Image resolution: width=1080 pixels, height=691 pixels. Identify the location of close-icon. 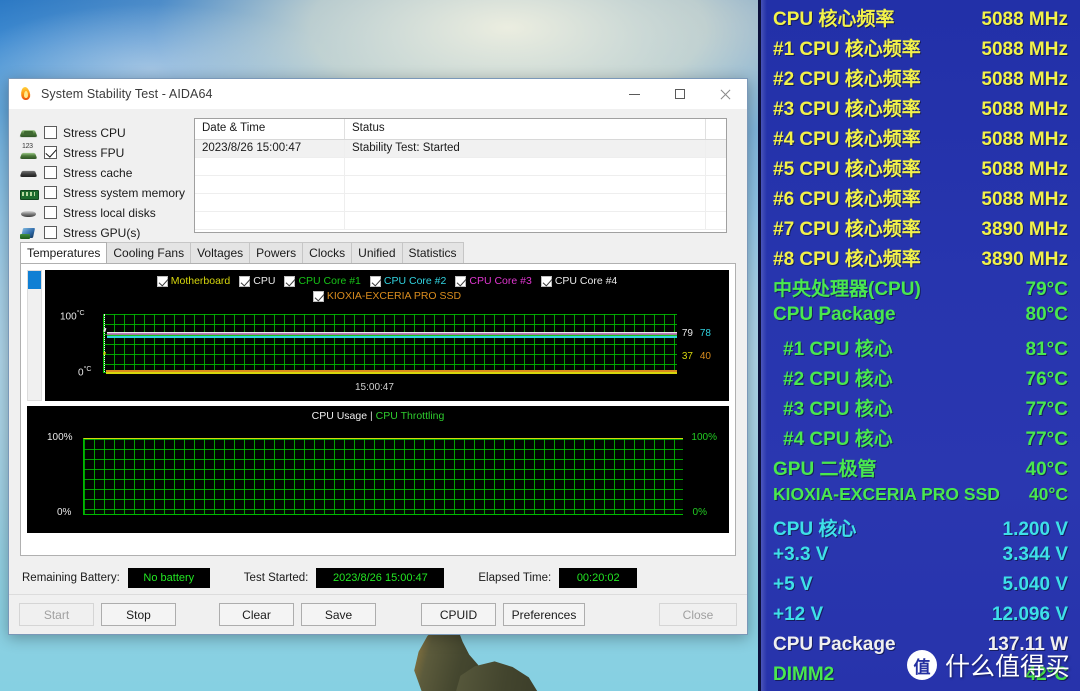
(724, 94).